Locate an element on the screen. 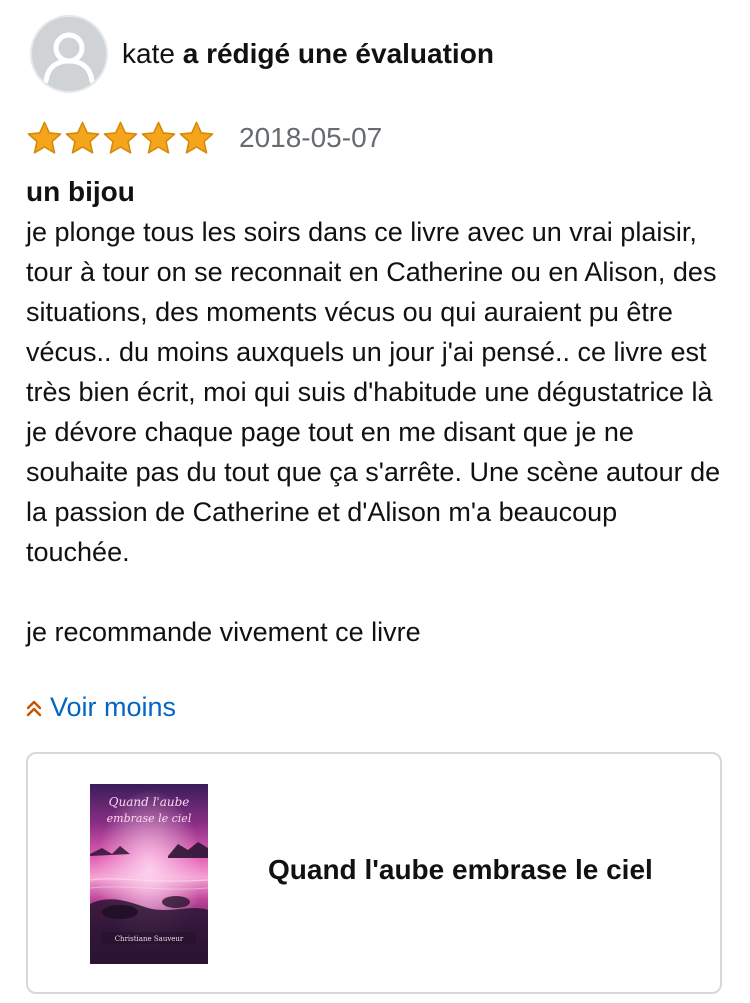 The height and width of the screenshot is (1003, 750). review-header: kate a rédigé une évaluation is located at coordinates (262, 54).